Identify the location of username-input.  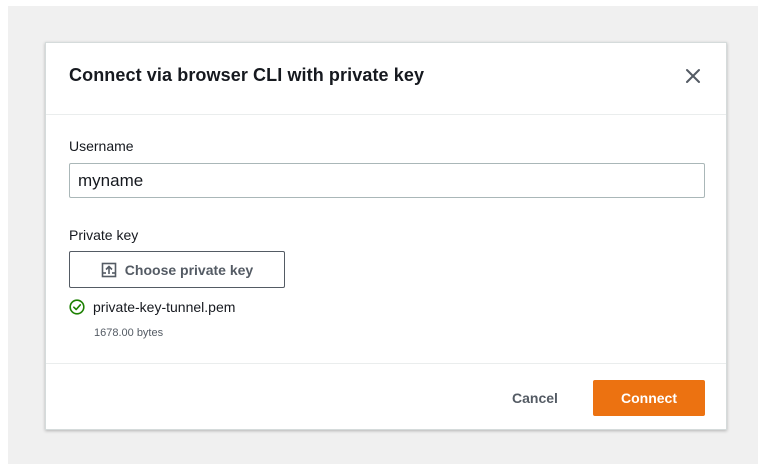
(387, 180).